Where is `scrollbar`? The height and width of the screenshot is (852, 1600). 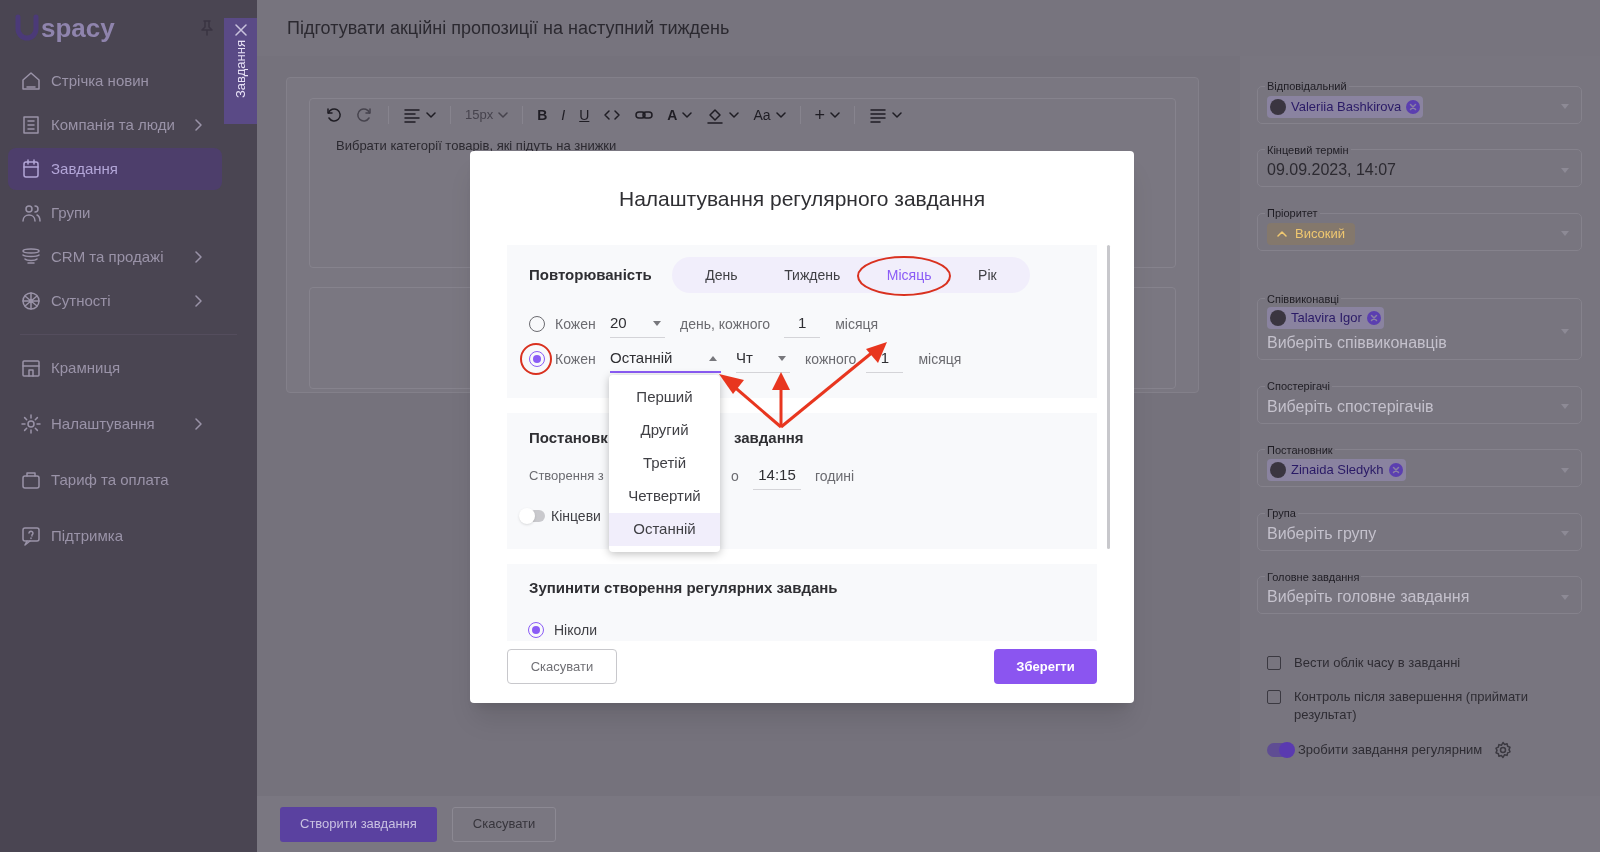 scrollbar is located at coordinates (1108, 397).